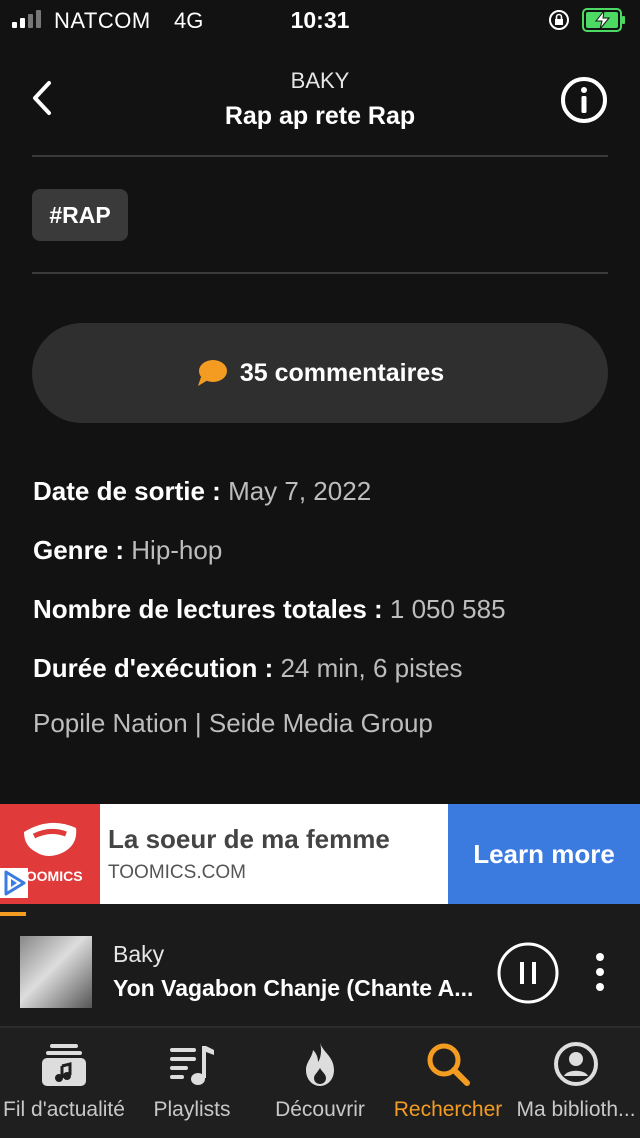 This screenshot has width=640, height=1138. Describe the element at coordinates (342, 372) in the screenshot. I see `comments-label: 35 commentaires` at that location.